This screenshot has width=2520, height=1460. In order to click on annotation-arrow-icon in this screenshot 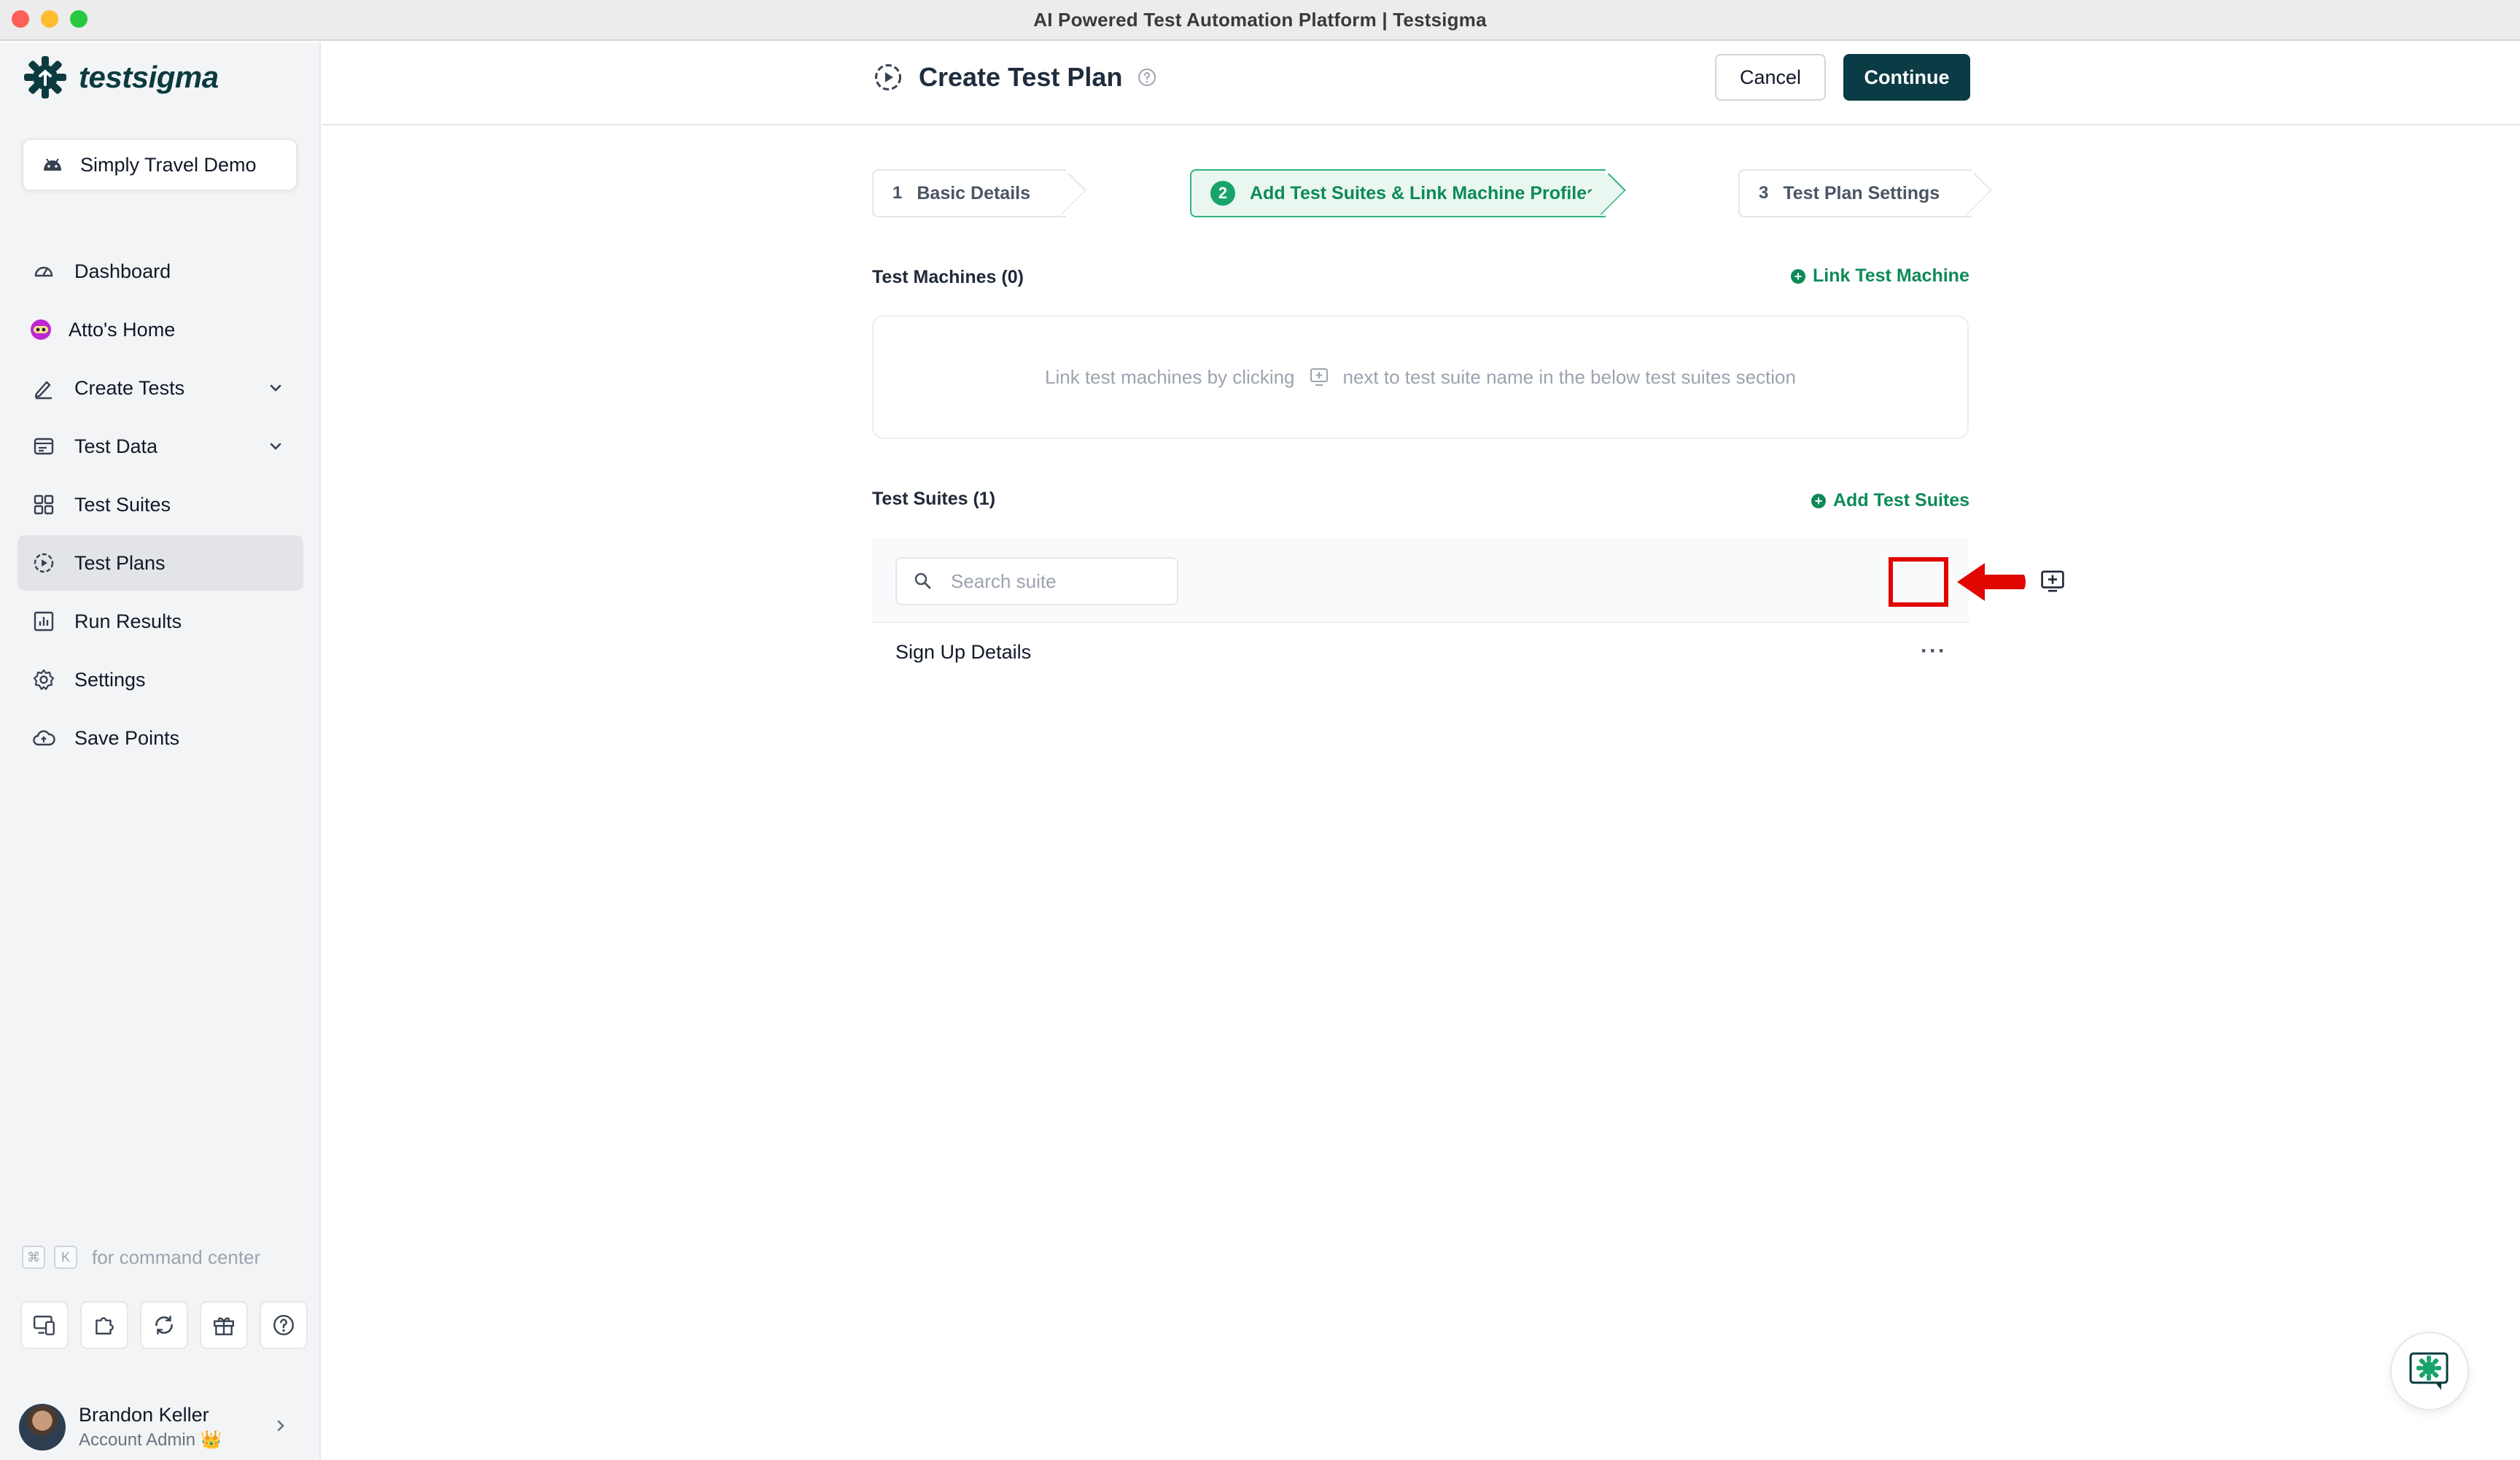, I will do `click(1991, 582)`.